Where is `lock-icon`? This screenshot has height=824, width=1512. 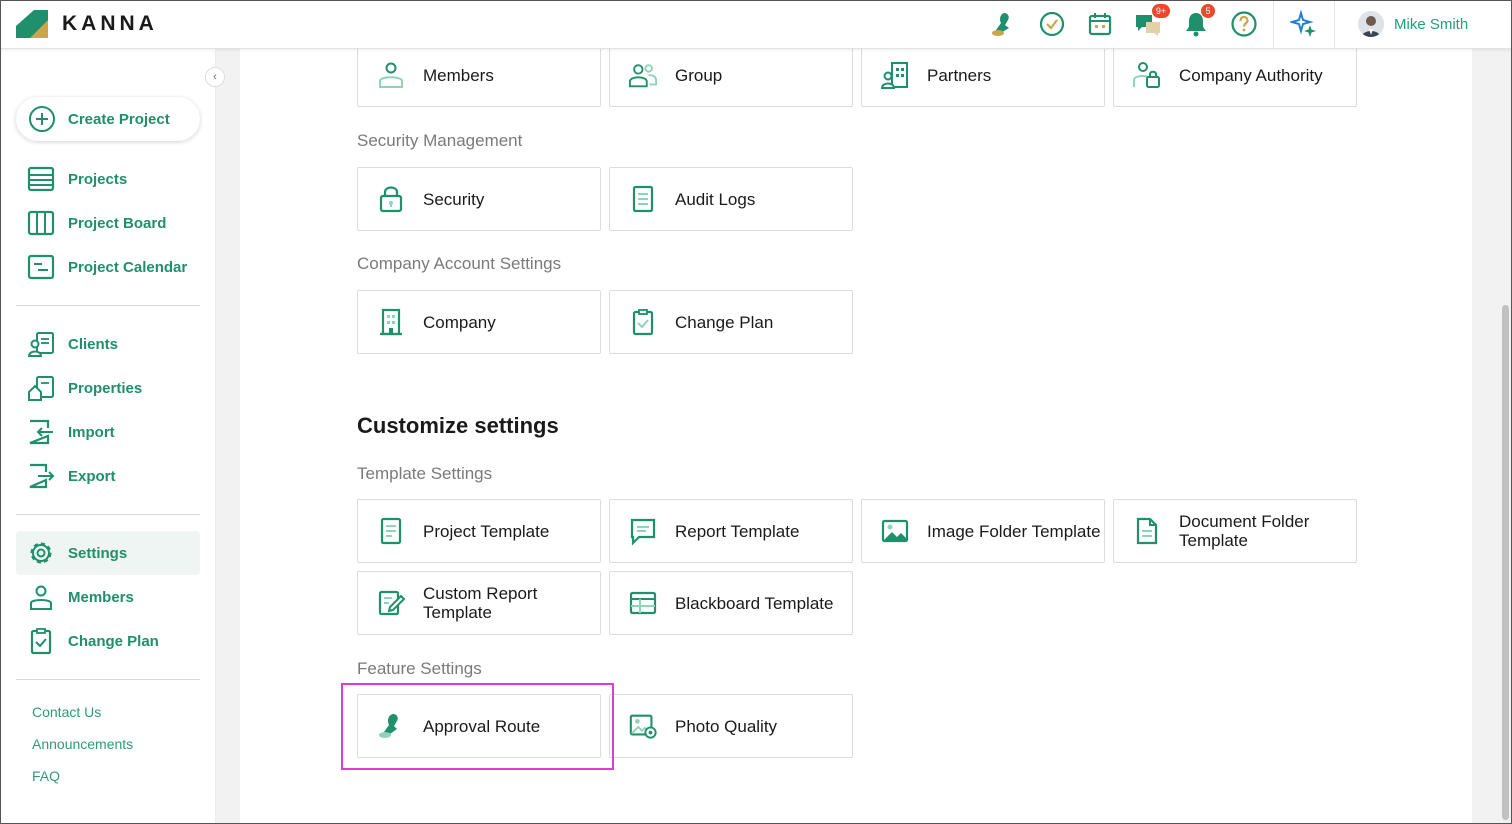
lock-icon is located at coordinates (391, 199).